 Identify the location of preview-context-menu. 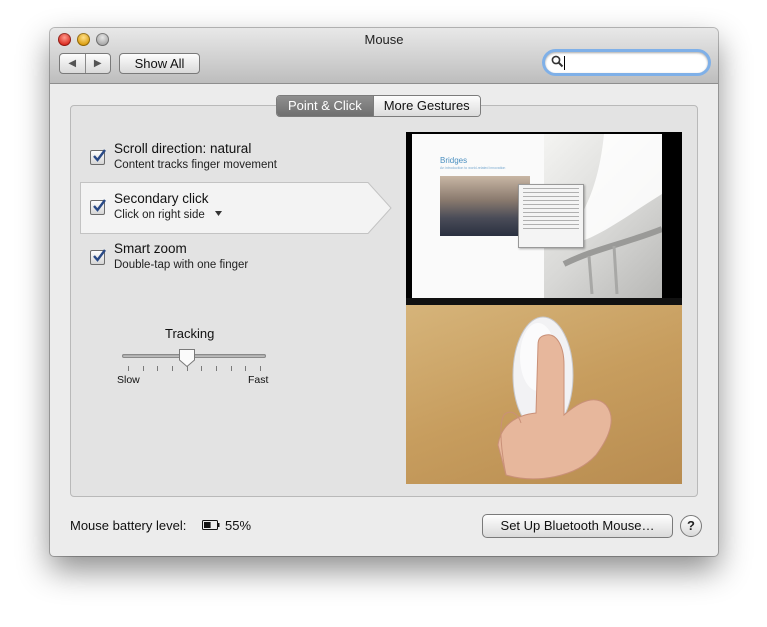
(551, 216).